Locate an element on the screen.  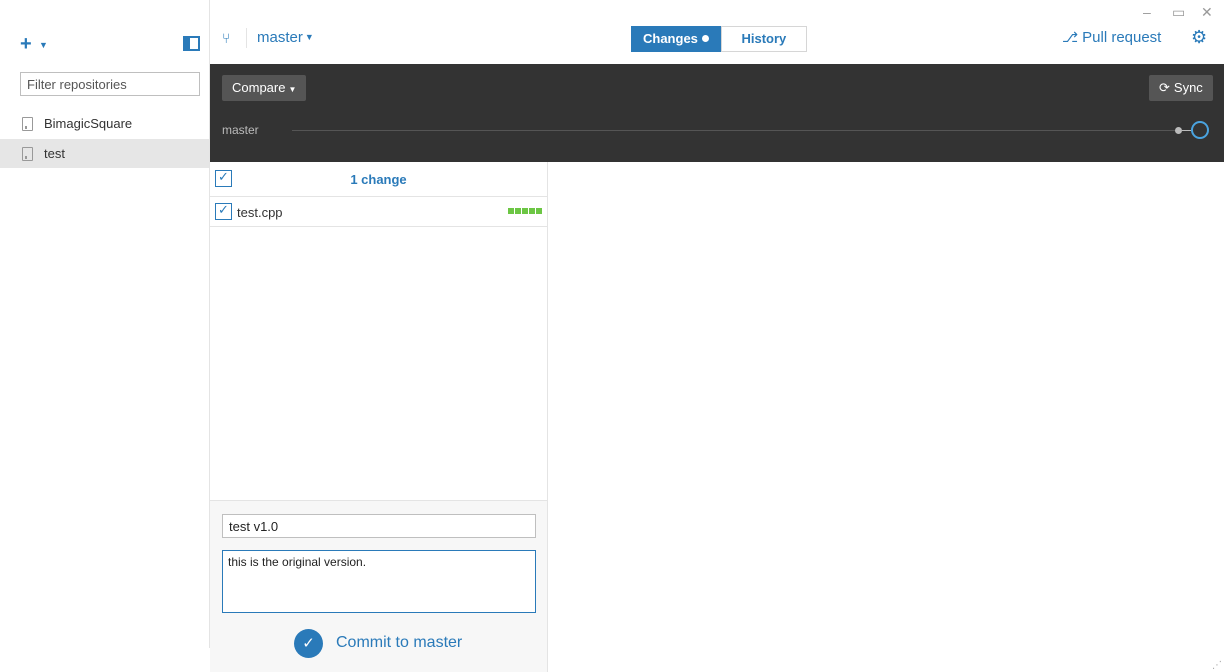
plus-icon: + is located at coordinates (26, 44).